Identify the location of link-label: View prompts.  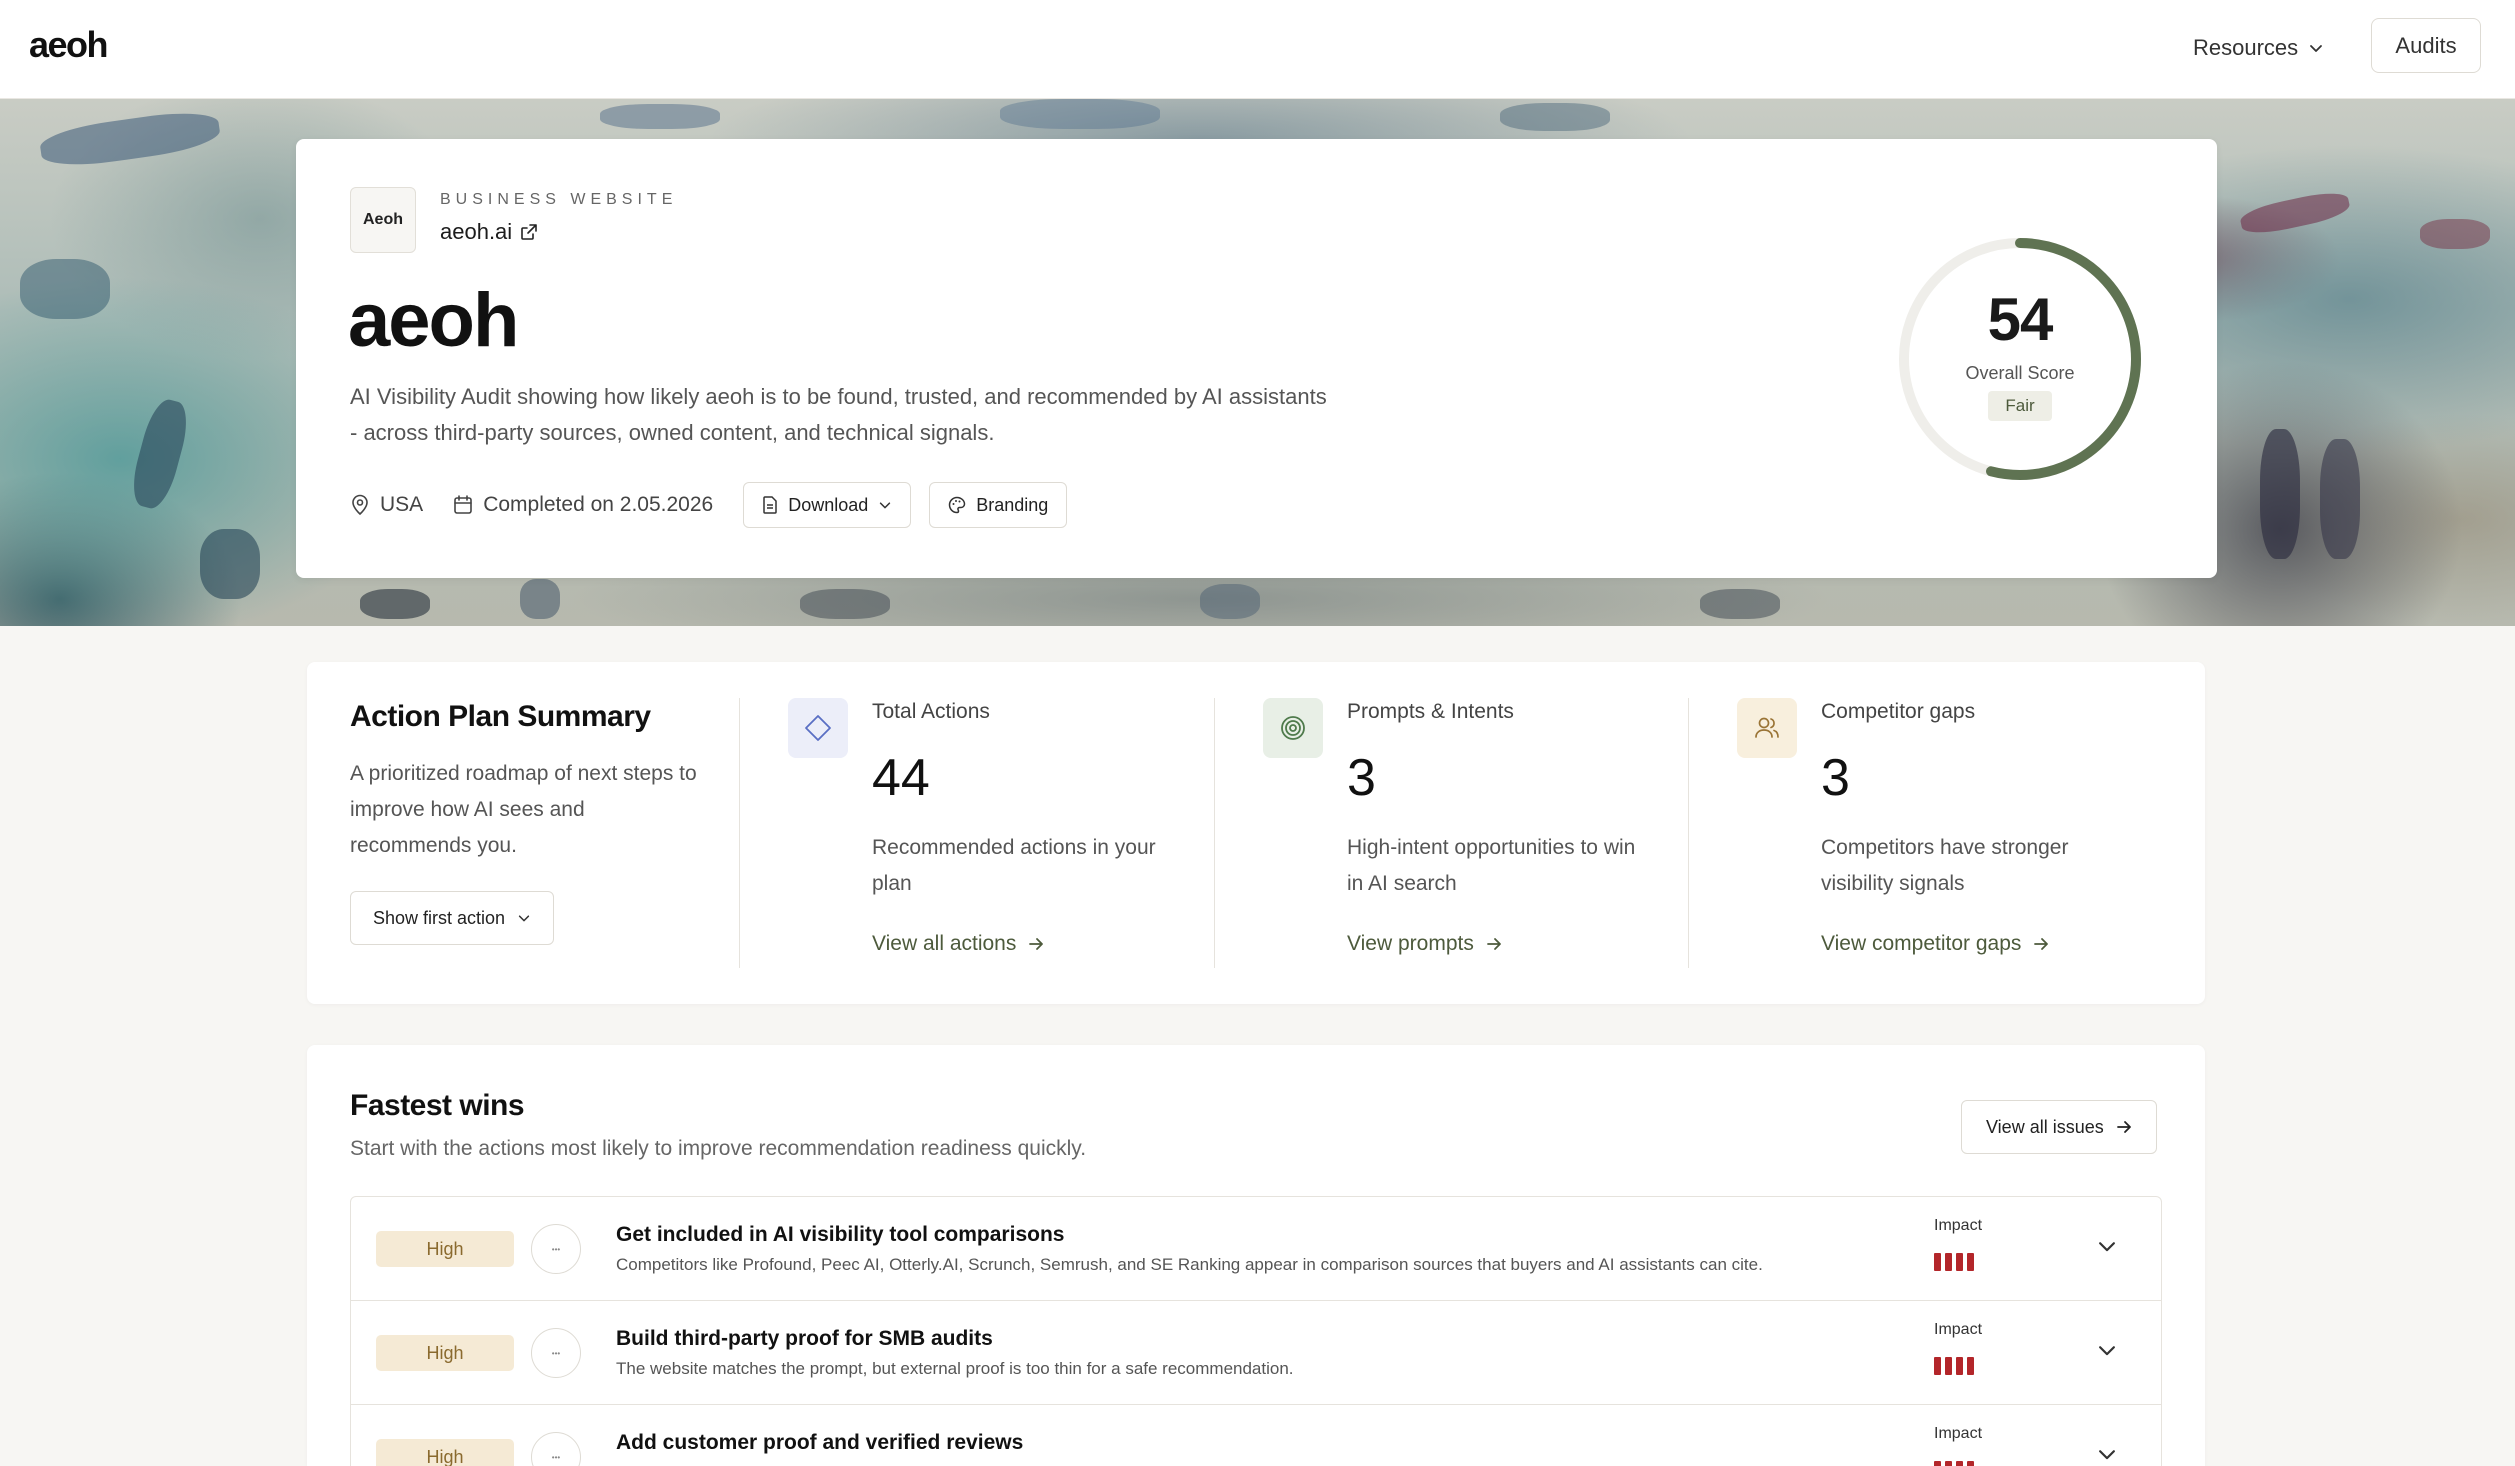
(1410, 943).